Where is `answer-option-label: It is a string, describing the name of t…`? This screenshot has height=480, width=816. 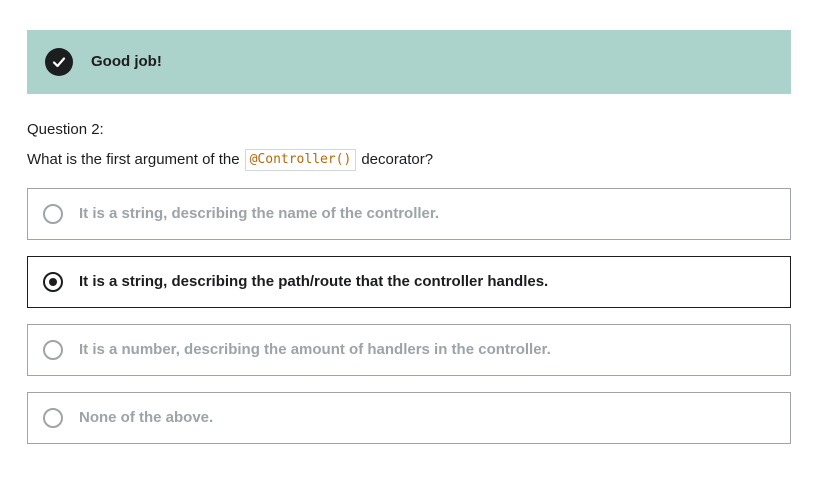
answer-option-label: It is a string, describing the name of t… is located at coordinates (259, 213).